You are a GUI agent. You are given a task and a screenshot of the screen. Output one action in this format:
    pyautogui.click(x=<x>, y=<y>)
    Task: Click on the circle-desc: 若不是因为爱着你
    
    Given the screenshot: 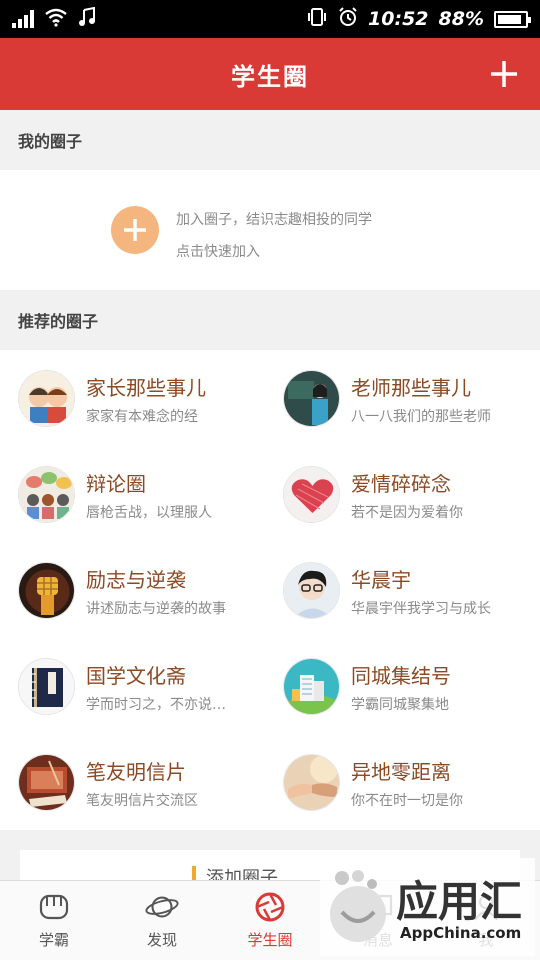 What is the action you would take?
    pyautogui.click(x=407, y=513)
    